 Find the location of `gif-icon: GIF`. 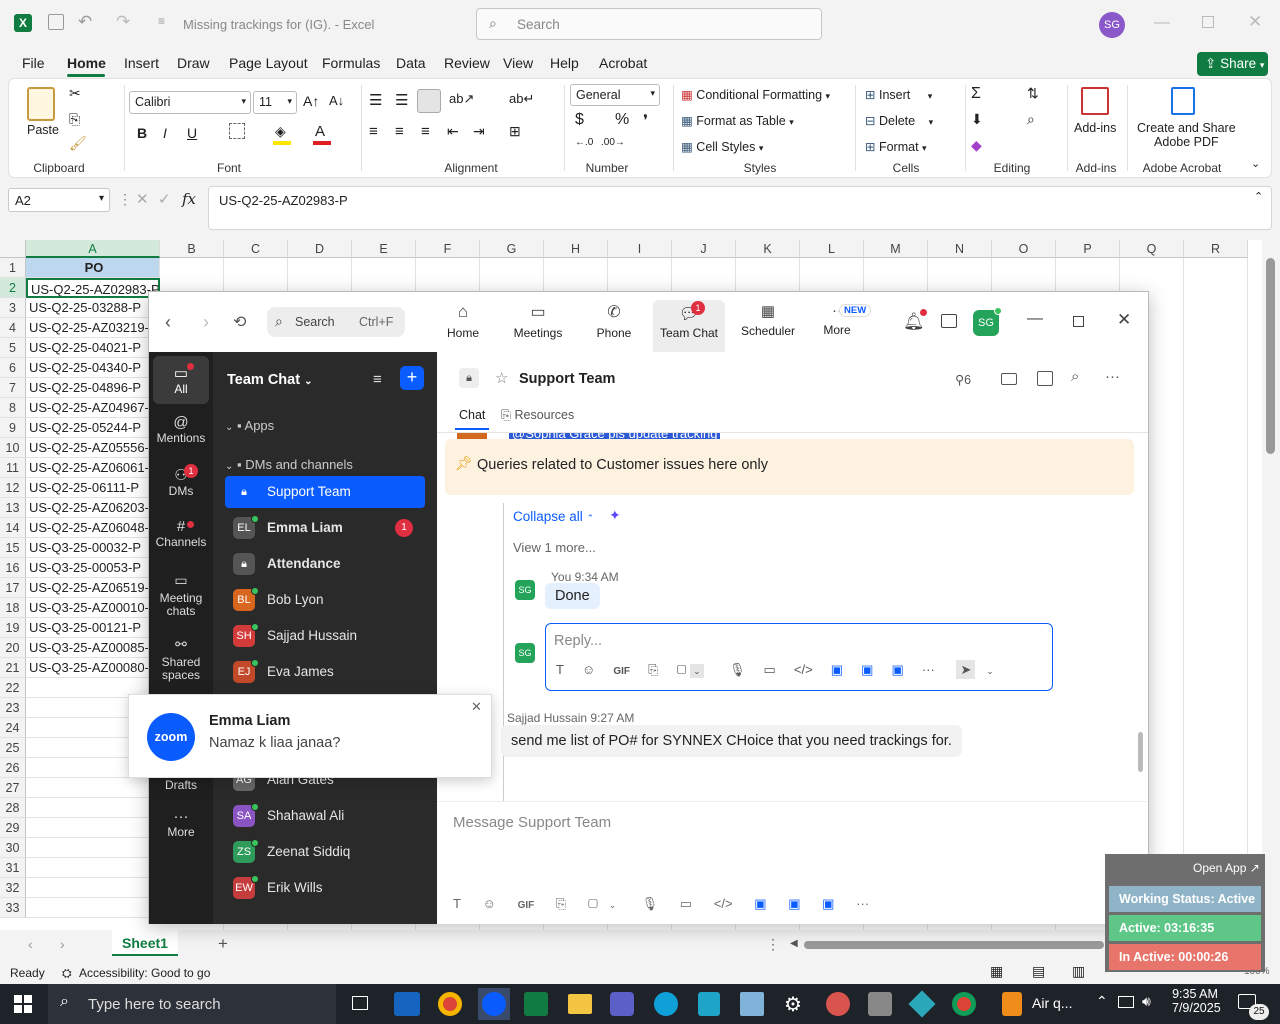

gif-icon: GIF is located at coordinates (621, 671).